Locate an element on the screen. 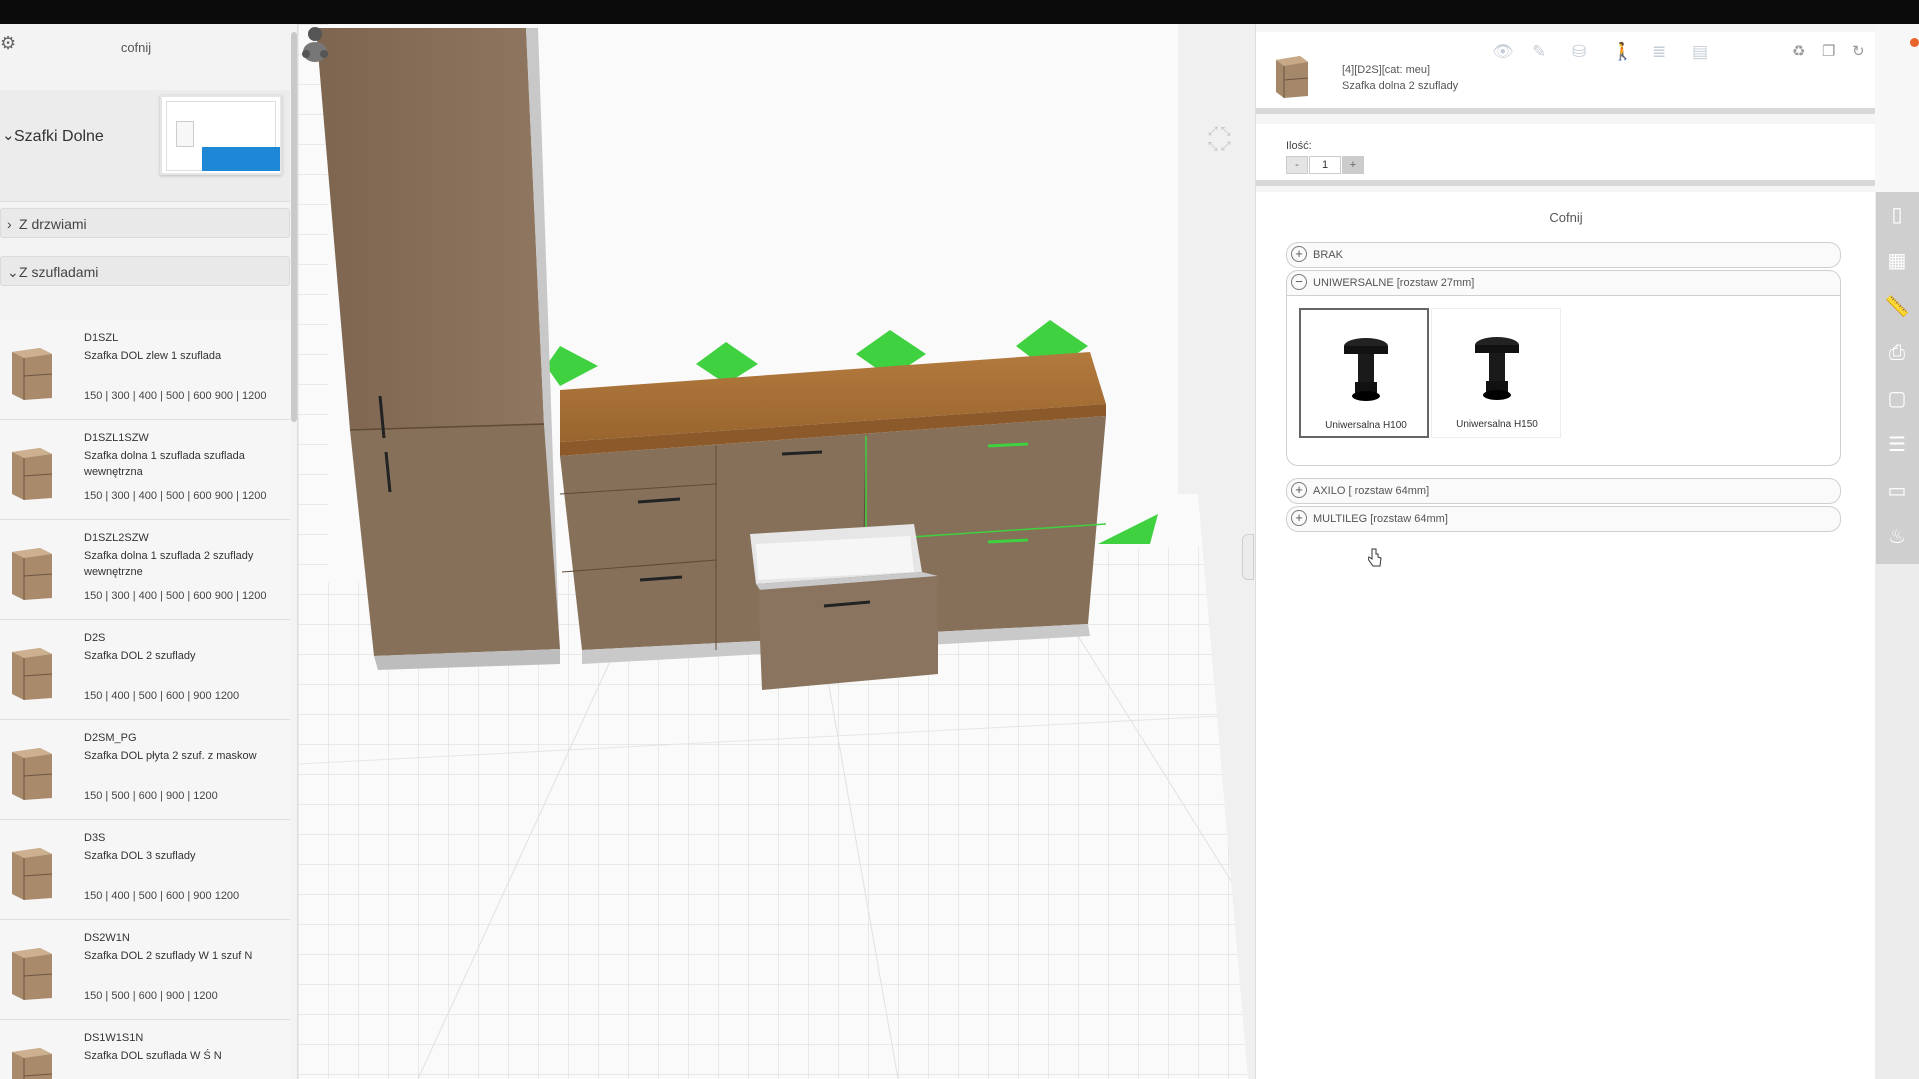 The width and height of the screenshot is (1919, 1079). notification-dot is located at coordinates (1914, 42).